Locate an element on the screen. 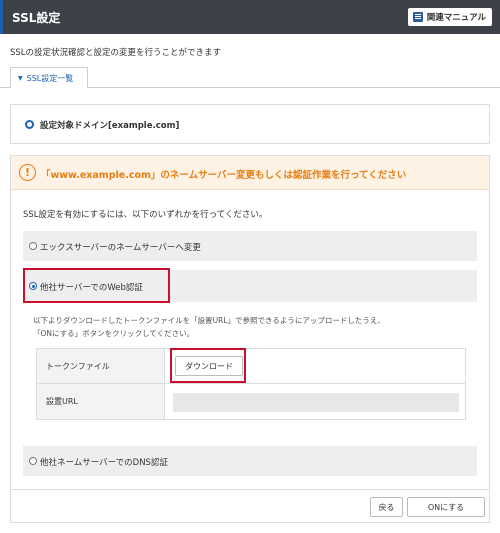 The image size is (500, 533). option-label: 他社ネームサーバーでのDNS認証 is located at coordinates (104, 463).